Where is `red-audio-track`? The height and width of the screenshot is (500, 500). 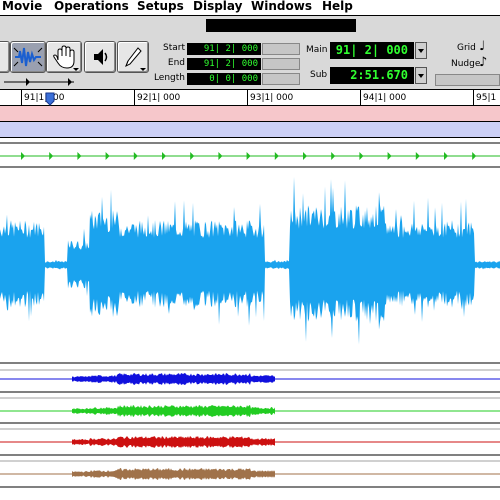
red-audio-track is located at coordinates (250, 442).